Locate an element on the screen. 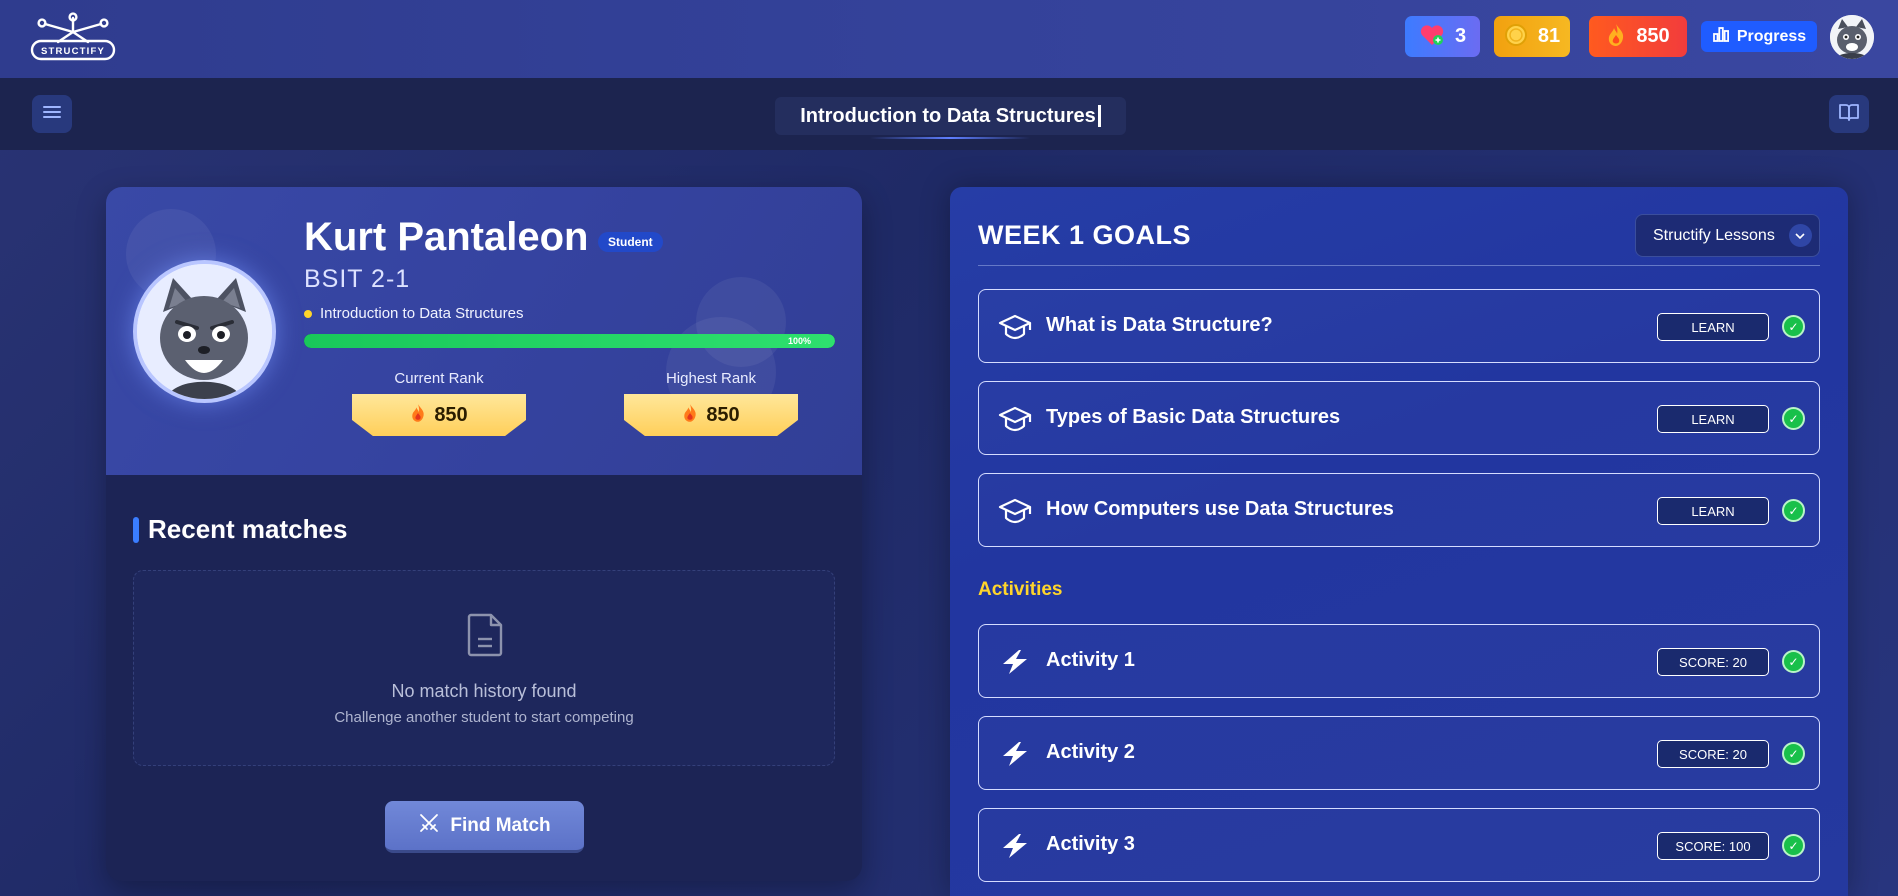 This screenshot has height=896, width=1898. activity-item: Activity 1 SCORE: 20 ✓ is located at coordinates (1399, 661).